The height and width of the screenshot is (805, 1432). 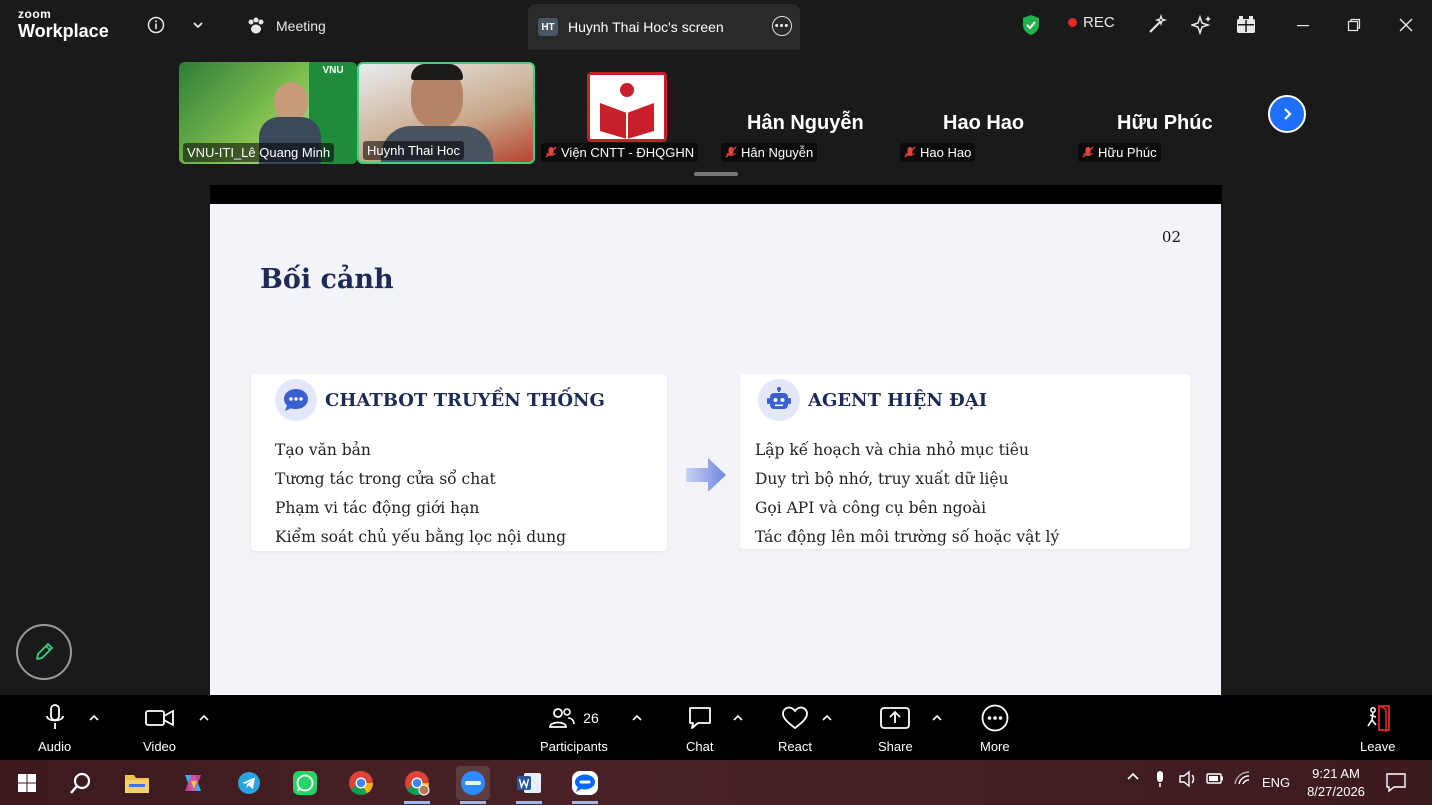 I want to click on audio-button: Audio, so click(x=54, y=728).